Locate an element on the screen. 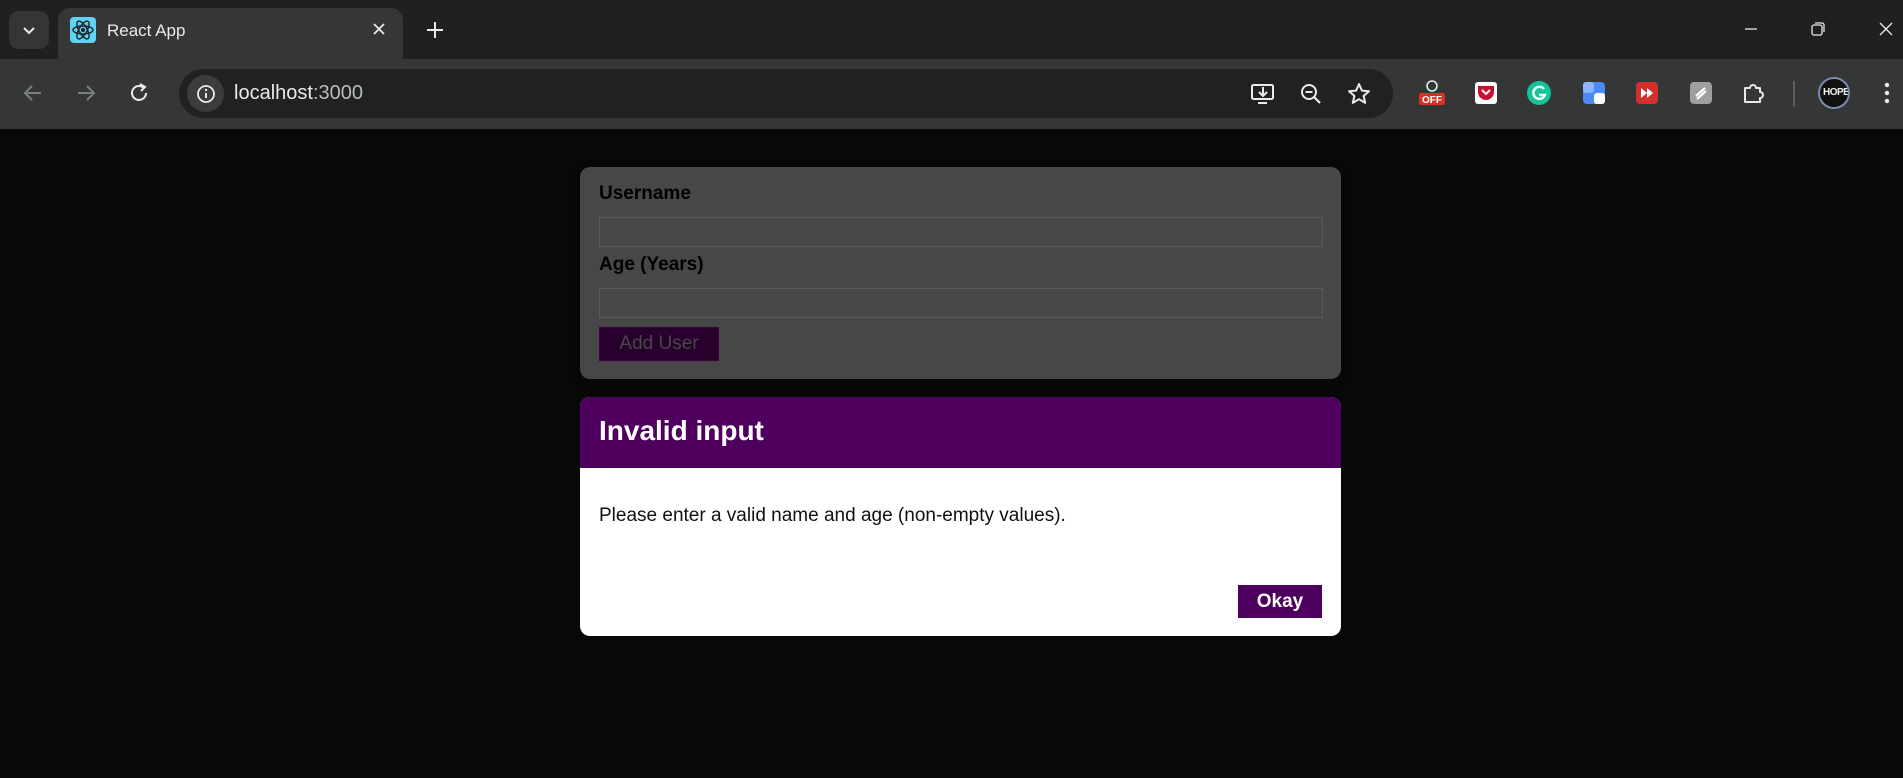 This screenshot has width=1903, height=778. modal-header: Invalid input is located at coordinates (960, 432).